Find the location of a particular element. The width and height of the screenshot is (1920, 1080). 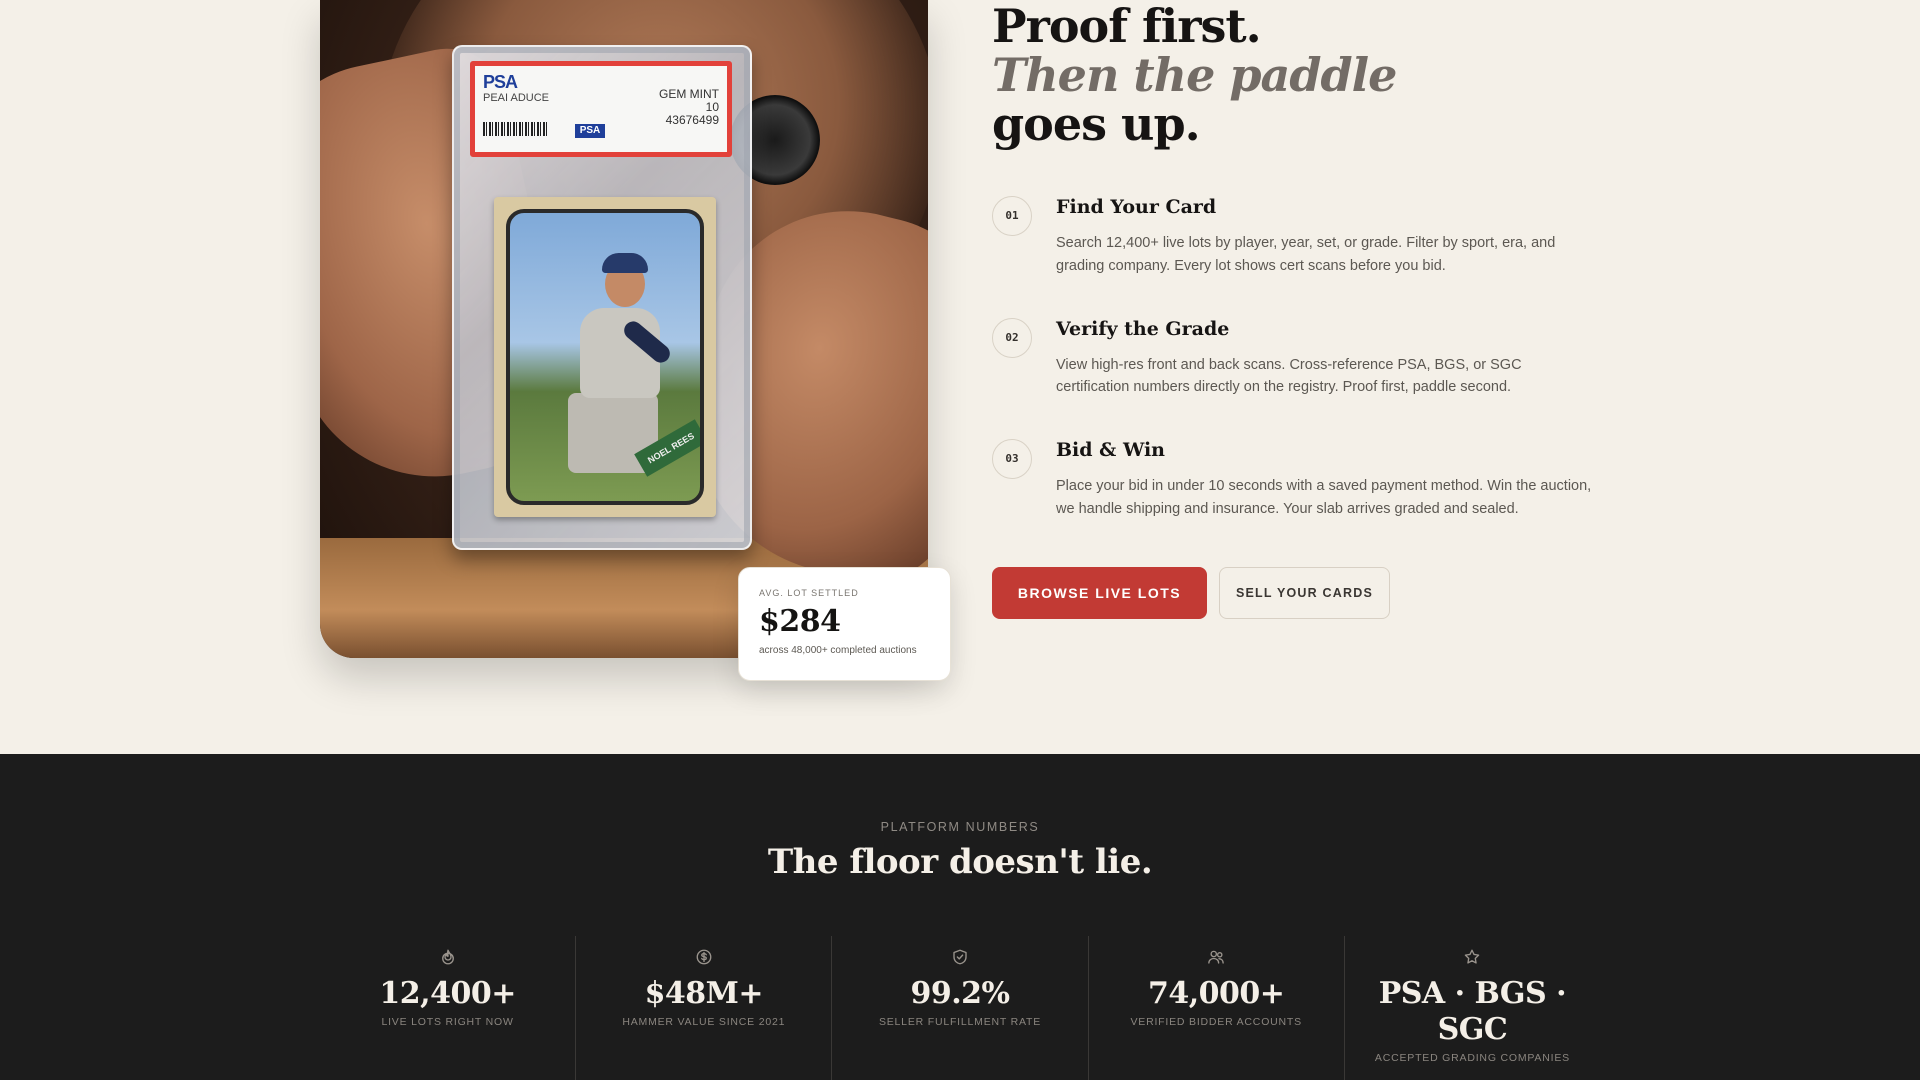

stat-card-sub: across 48,000+ completed auctions is located at coordinates (838, 650).